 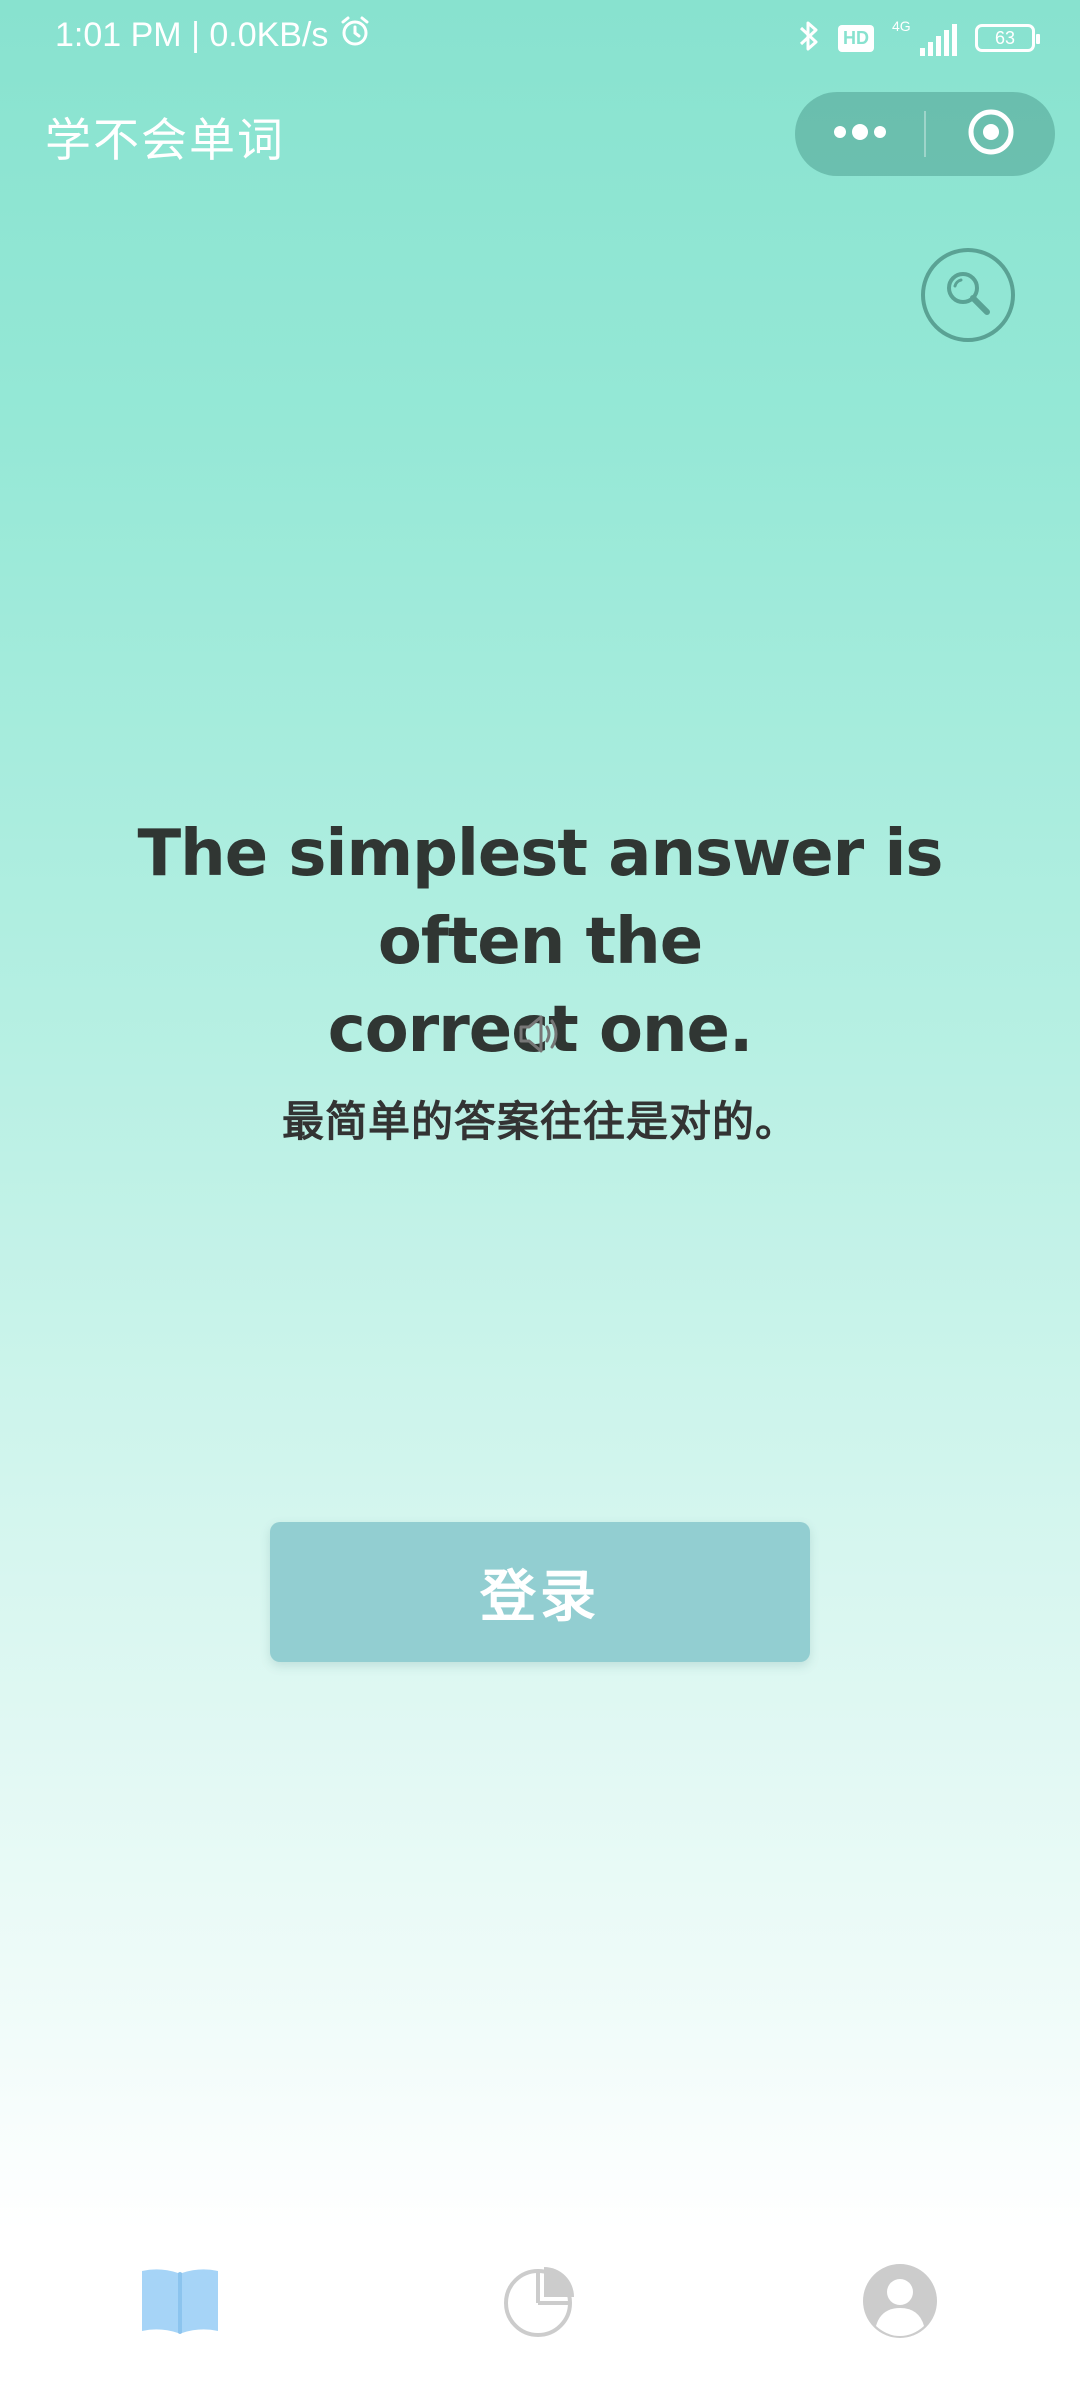 I want to click on mini-program-capsule, so click(x=925, y=134).